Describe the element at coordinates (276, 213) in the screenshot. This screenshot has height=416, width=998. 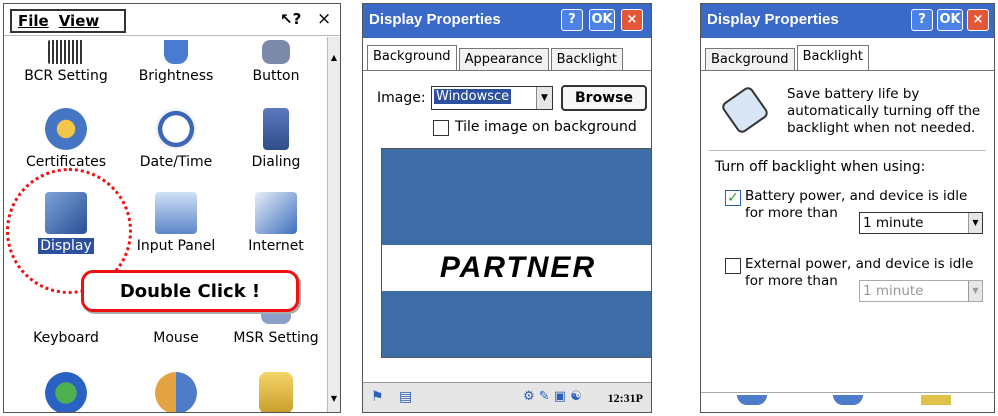
I see `internet-icon` at that location.